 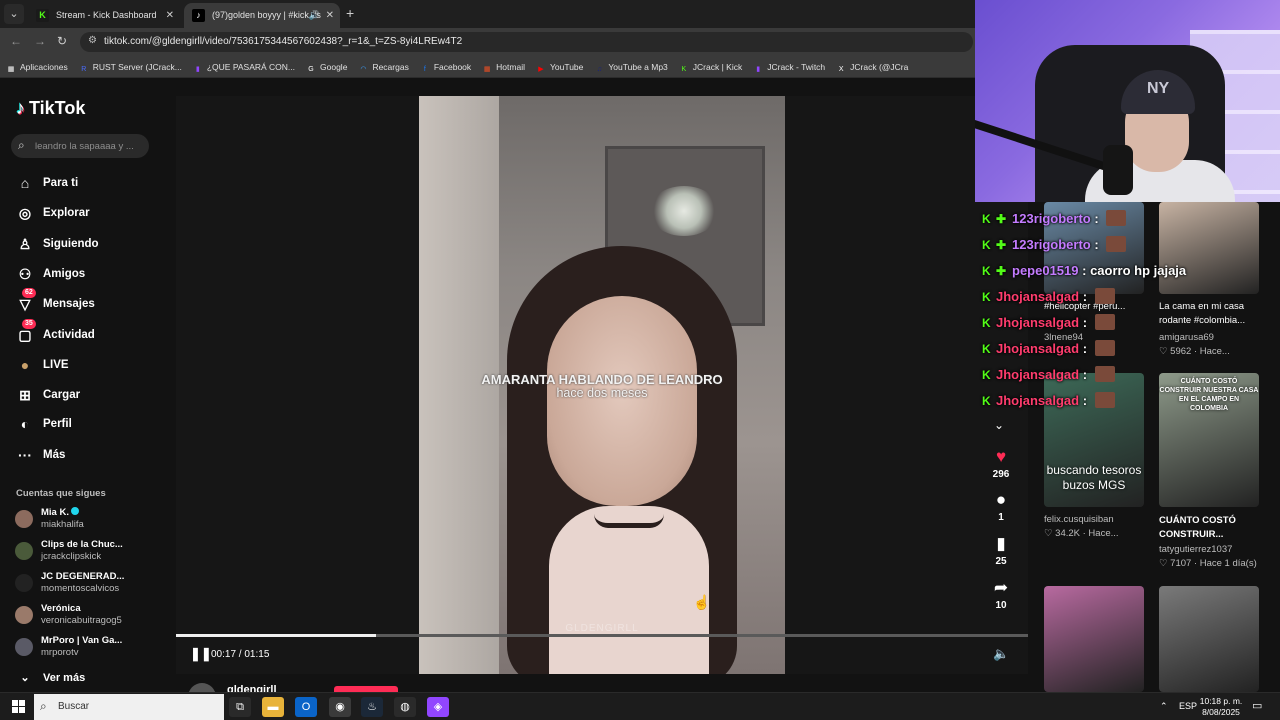 I want to click on account-handle: momentoscalvicos, so click(x=80, y=588).